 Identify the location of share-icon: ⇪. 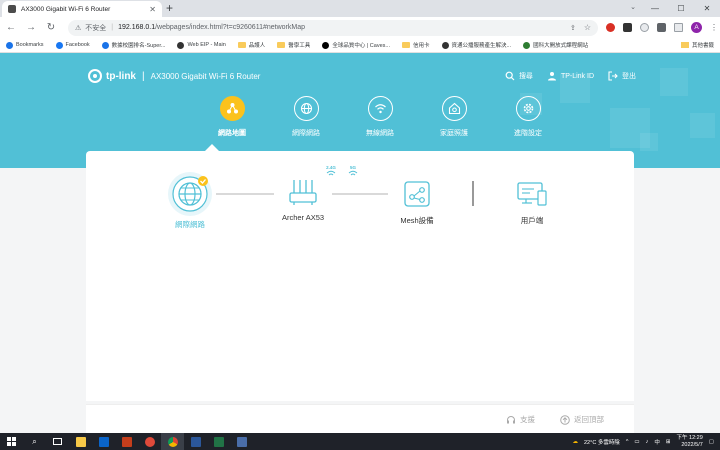
(573, 28).